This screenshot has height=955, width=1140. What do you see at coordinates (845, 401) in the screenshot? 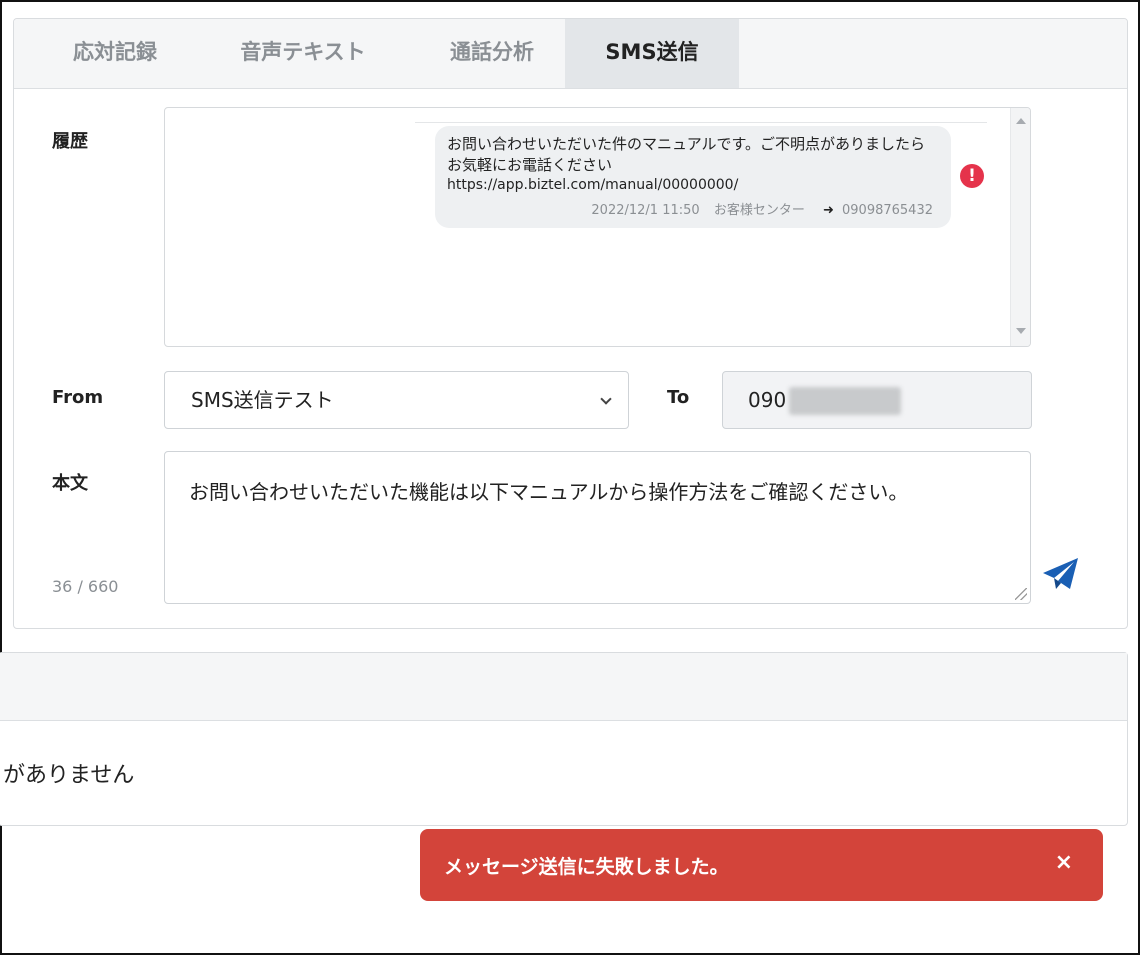
I see `redacted-number` at bounding box center [845, 401].